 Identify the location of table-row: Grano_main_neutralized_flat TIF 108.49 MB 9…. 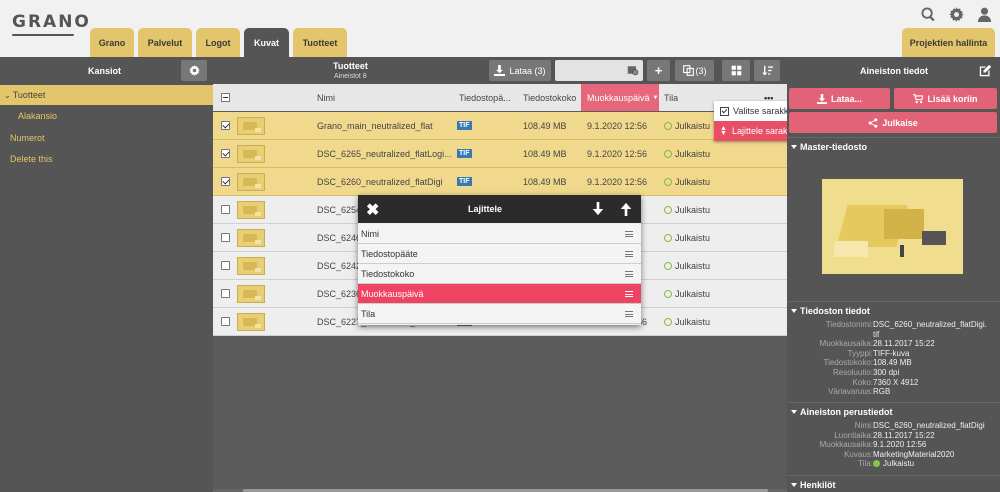
(500, 126).